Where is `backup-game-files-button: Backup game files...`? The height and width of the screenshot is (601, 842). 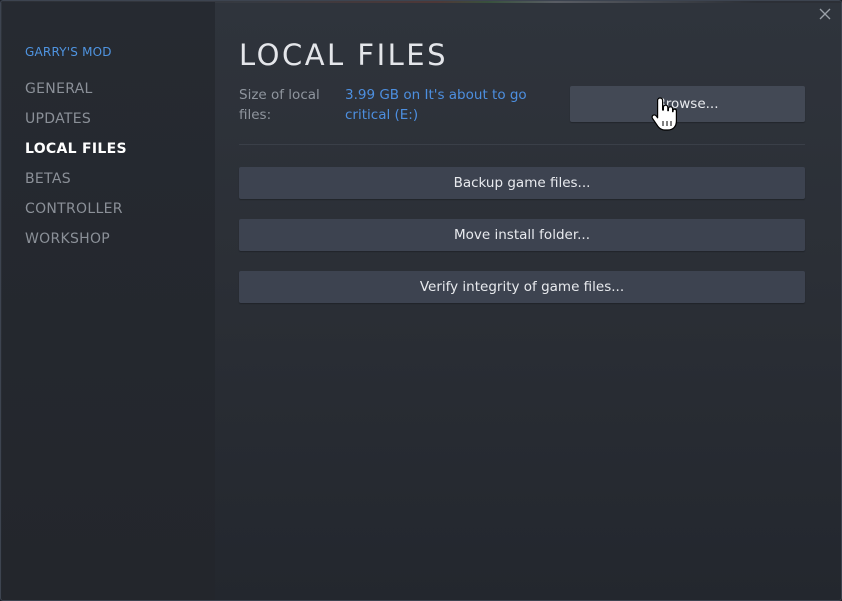 backup-game-files-button: Backup game files... is located at coordinates (522, 183).